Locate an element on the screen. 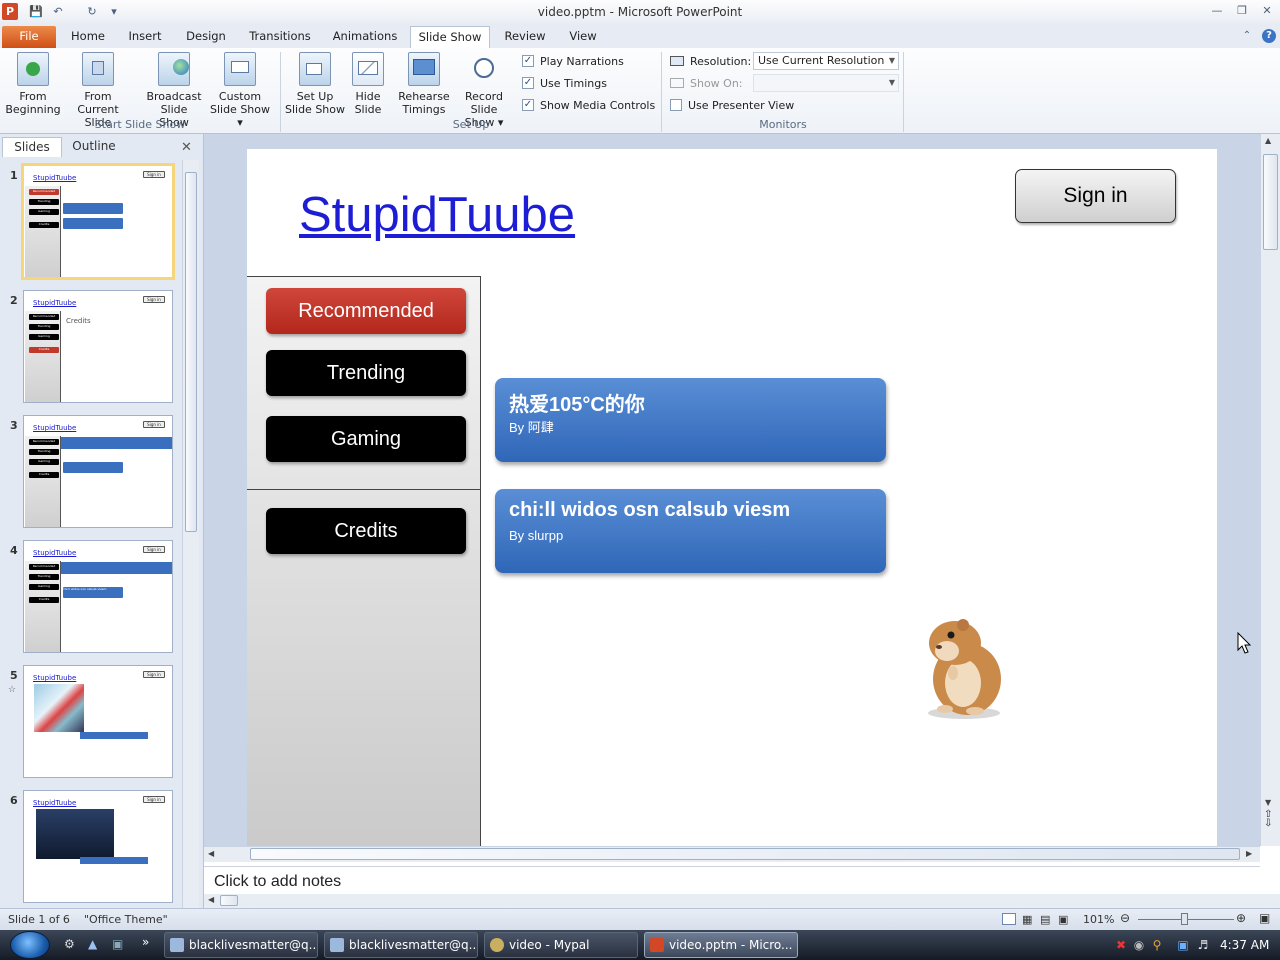 Image resolution: width=1280 pixels, height=960 pixels. taskbar-item: video - Mypal is located at coordinates (561, 945).